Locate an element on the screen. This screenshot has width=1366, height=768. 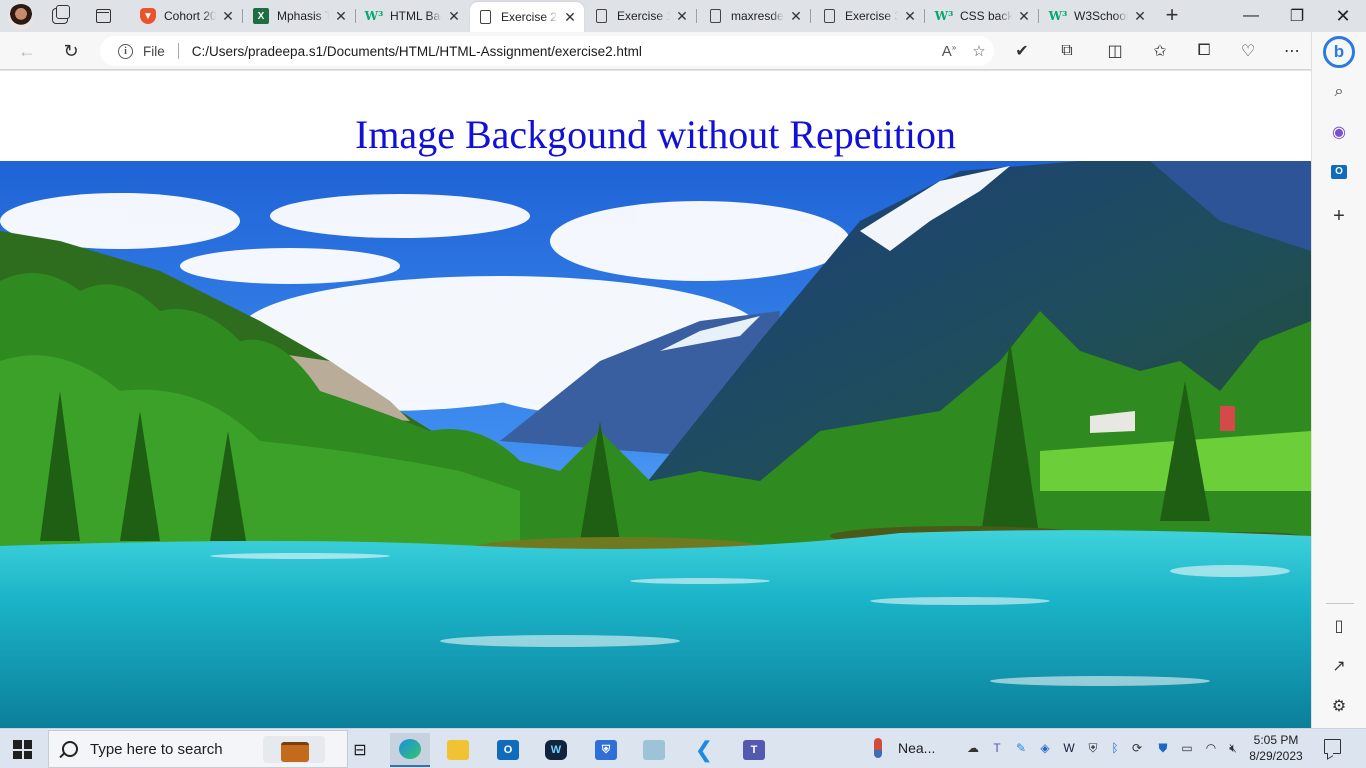
notepad-icon is located at coordinates (654, 750).